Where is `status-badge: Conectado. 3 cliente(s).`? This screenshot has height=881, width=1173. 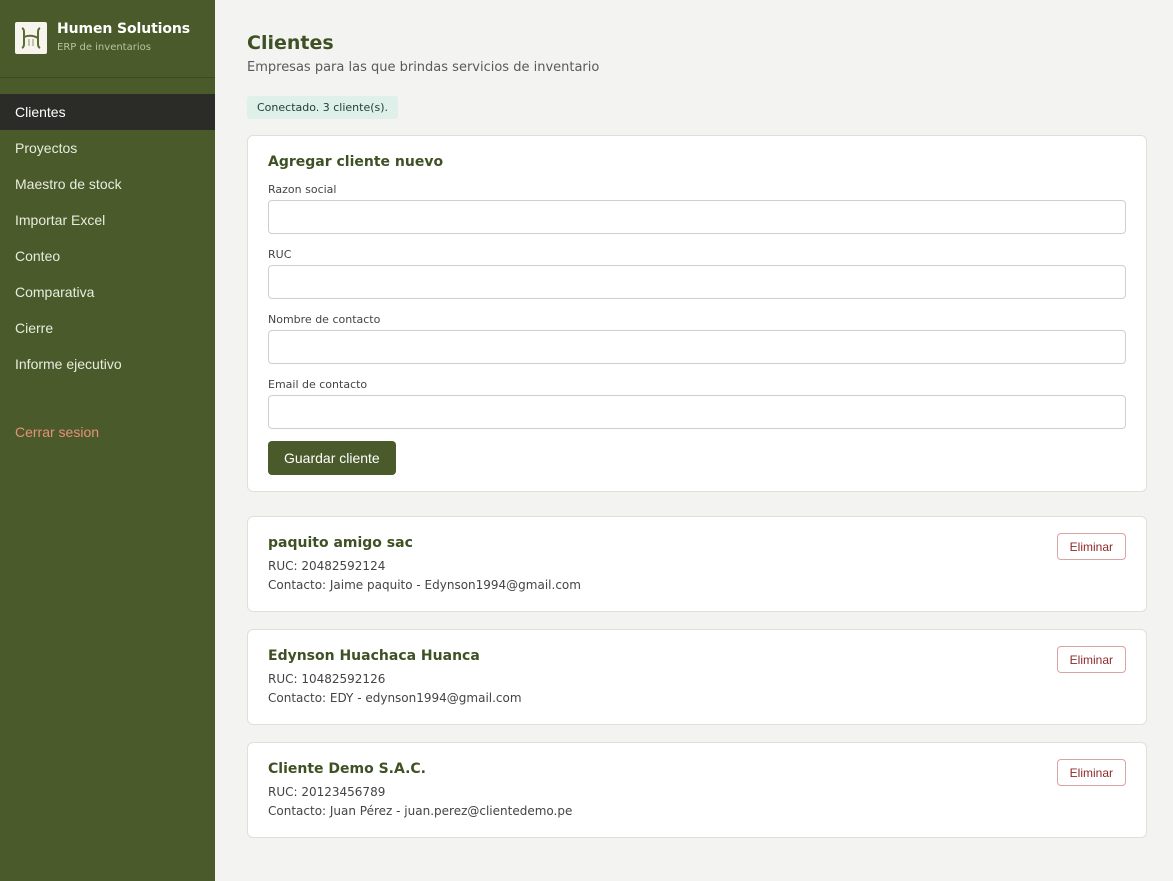
status-badge: Conectado. 3 cliente(s). is located at coordinates (323, 107).